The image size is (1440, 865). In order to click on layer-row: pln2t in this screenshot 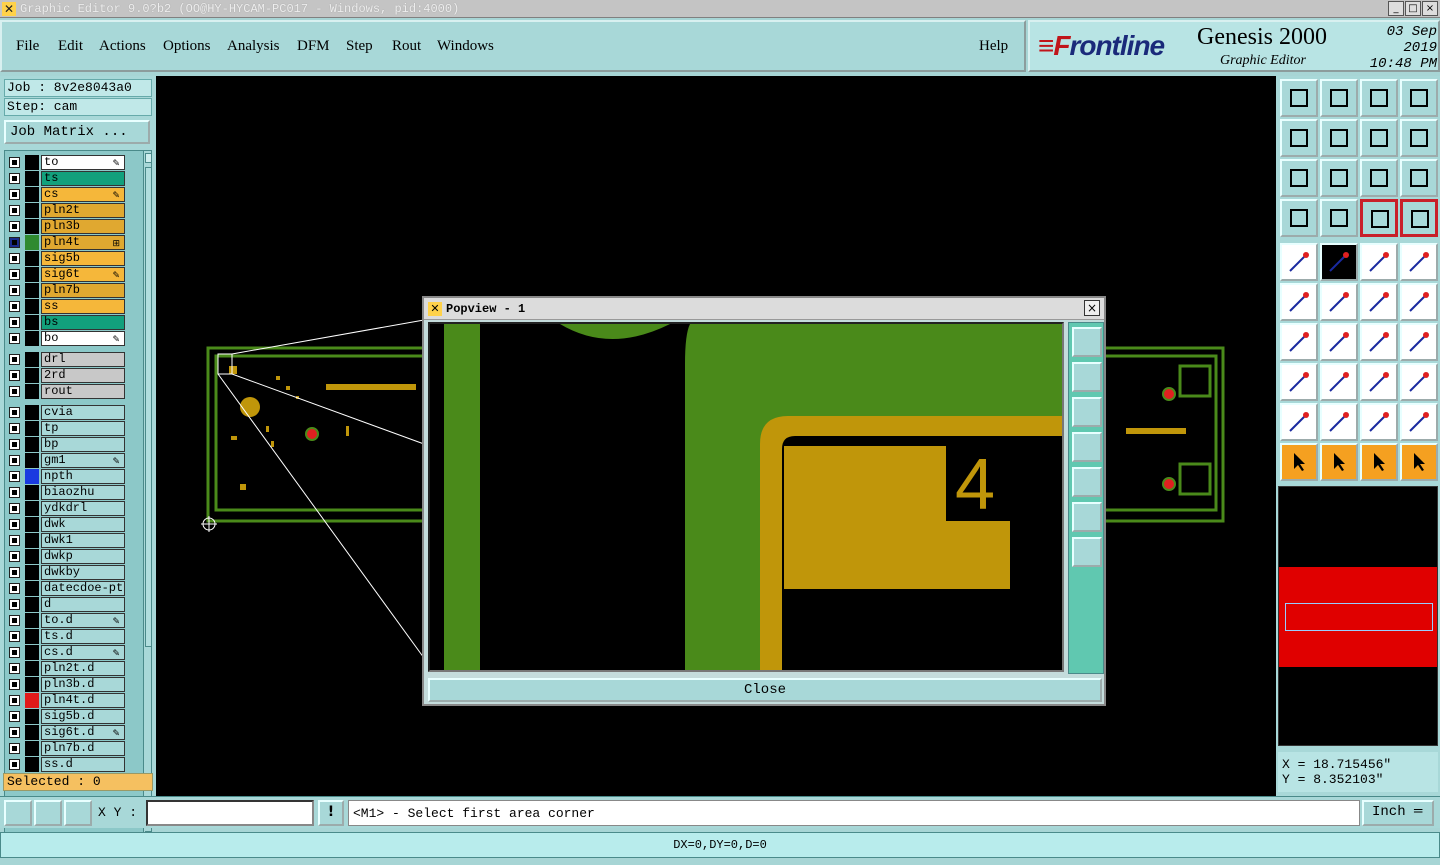, I will do `click(67, 210)`.